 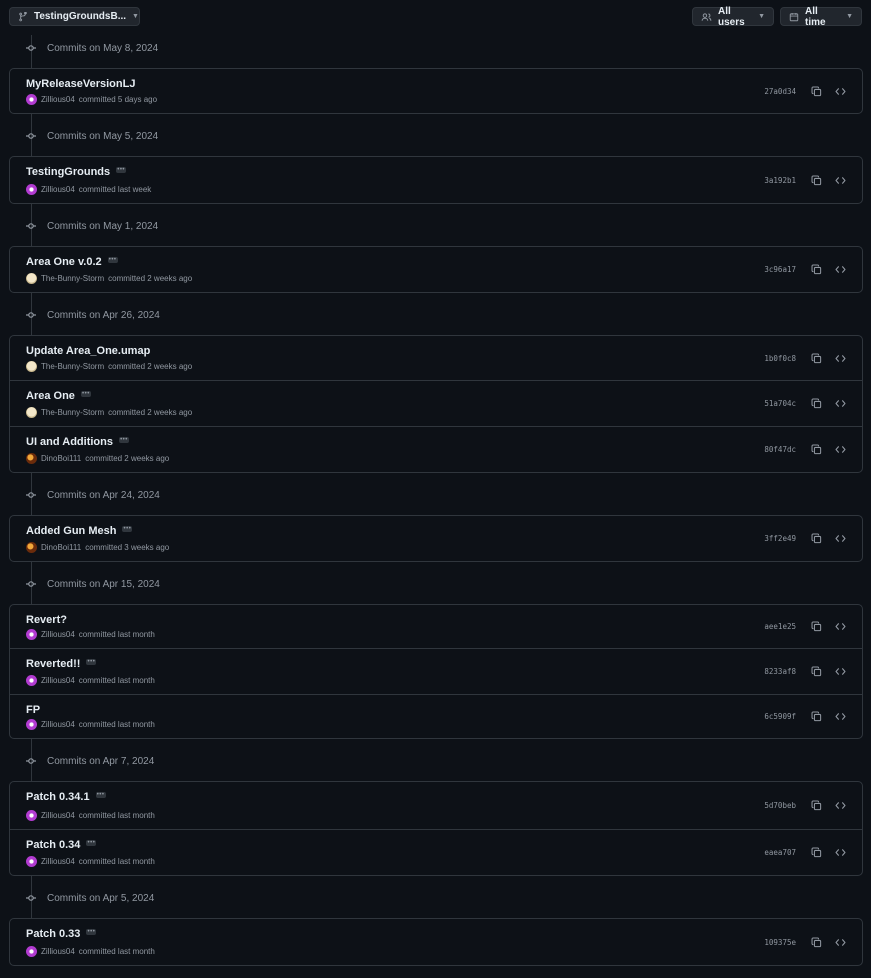 What do you see at coordinates (103, 315) in the screenshot?
I see `commit-date-label: Commits on Apr 26, 2024` at bounding box center [103, 315].